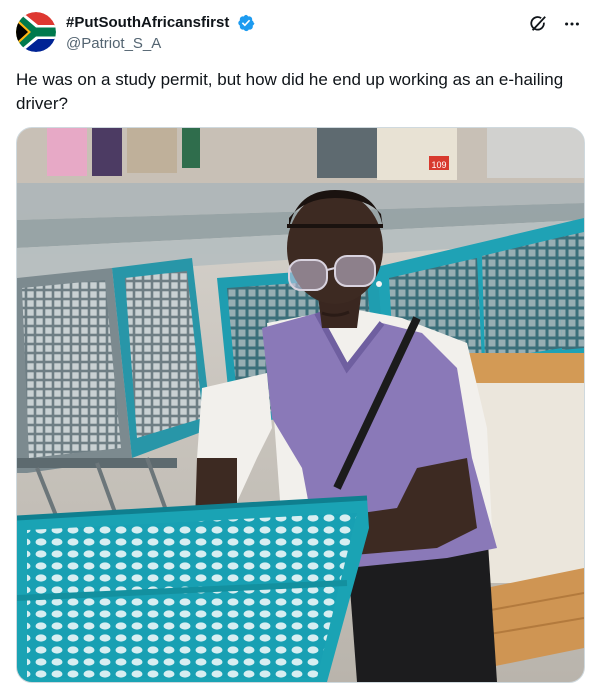  I want to click on handle: @Patriot_S_A, so click(160, 44).